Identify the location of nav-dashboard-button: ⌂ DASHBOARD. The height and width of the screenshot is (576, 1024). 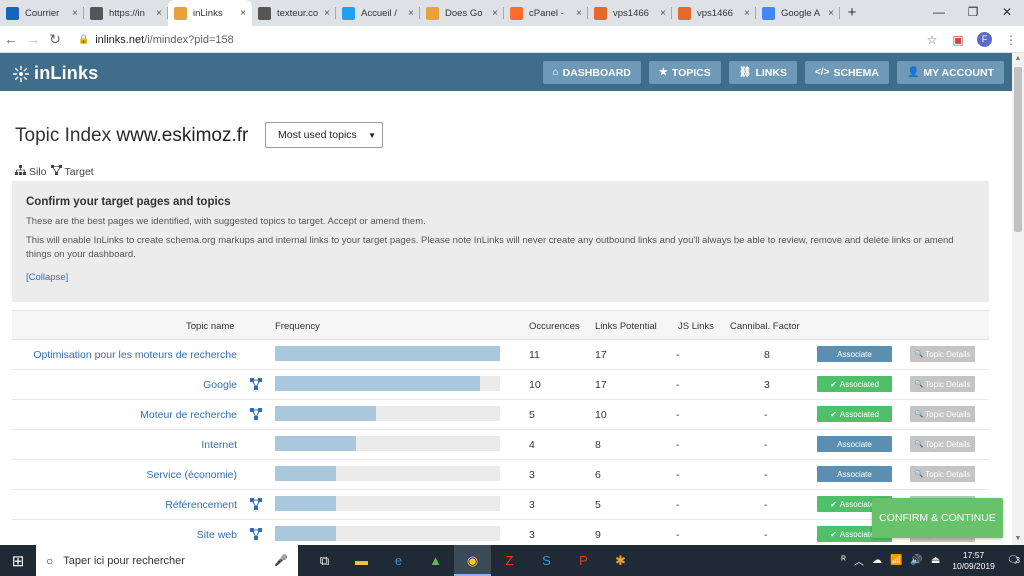
(591, 72).